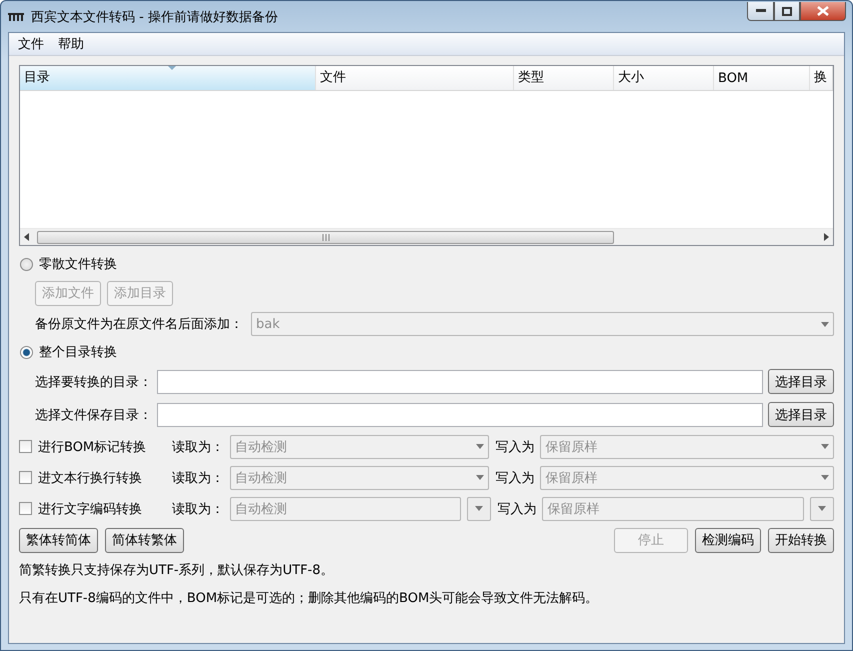 The image size is (853, 651). Describe the element at coordinates (801, 540) in the screenshot. I see `action-button: 开始转换` at that location.